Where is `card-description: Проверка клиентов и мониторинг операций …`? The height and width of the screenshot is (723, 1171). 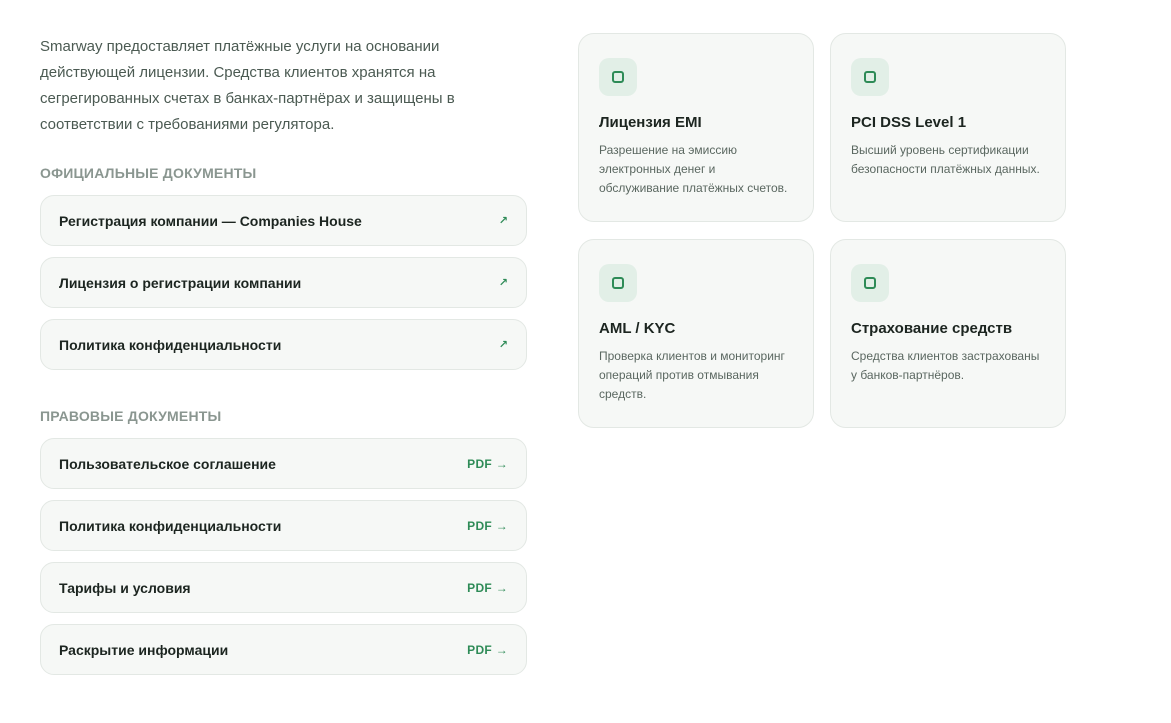 card-description: Проверка клиентов и мониторинг операций … is located at coordinates (692, 375).